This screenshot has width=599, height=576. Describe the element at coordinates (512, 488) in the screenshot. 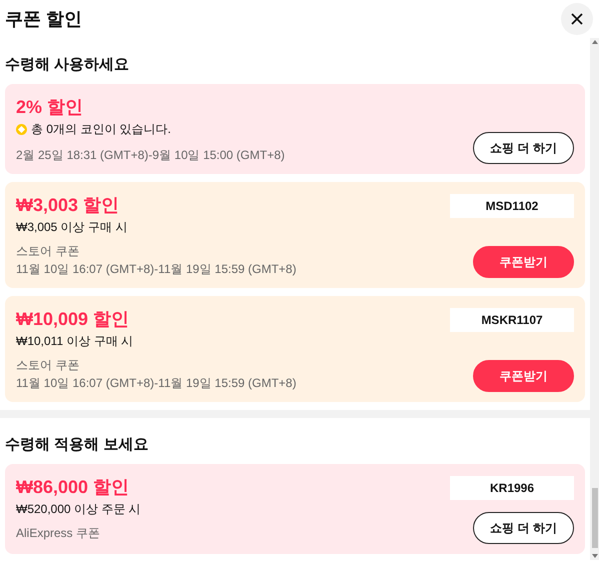

I see `coupon-code: KR1996` at that location.